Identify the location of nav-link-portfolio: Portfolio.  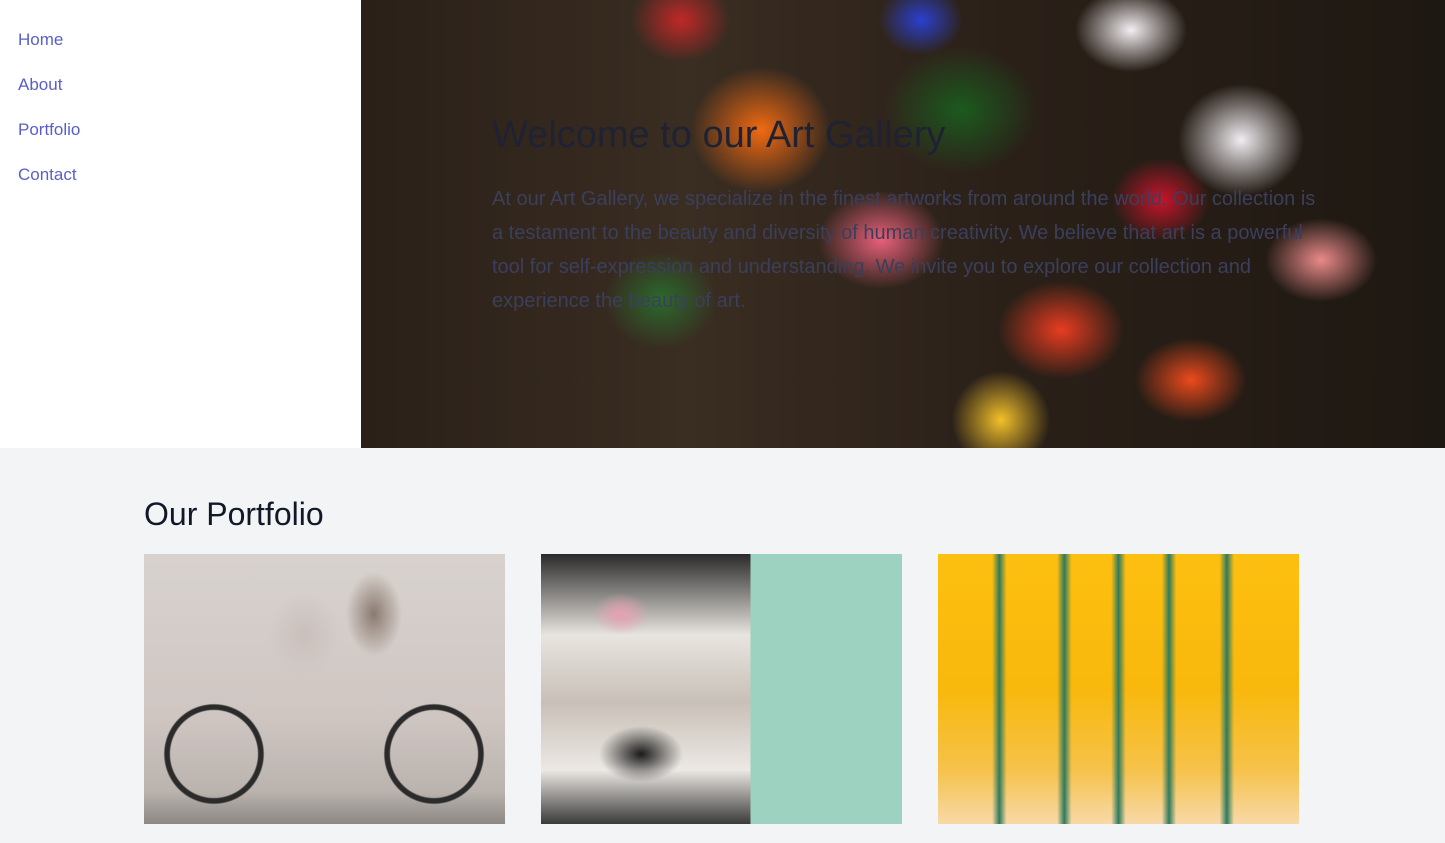
(180, 140).